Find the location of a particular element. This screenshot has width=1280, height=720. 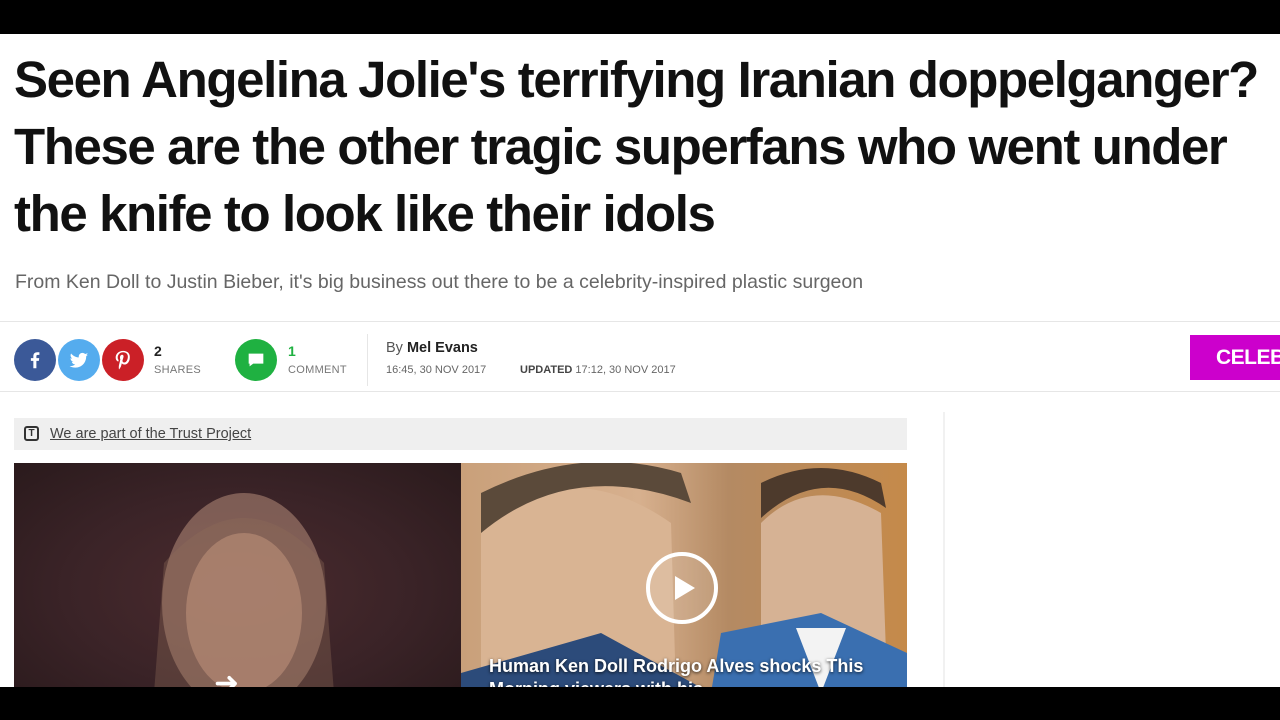

comment-button is located at coordinates (256, 360).